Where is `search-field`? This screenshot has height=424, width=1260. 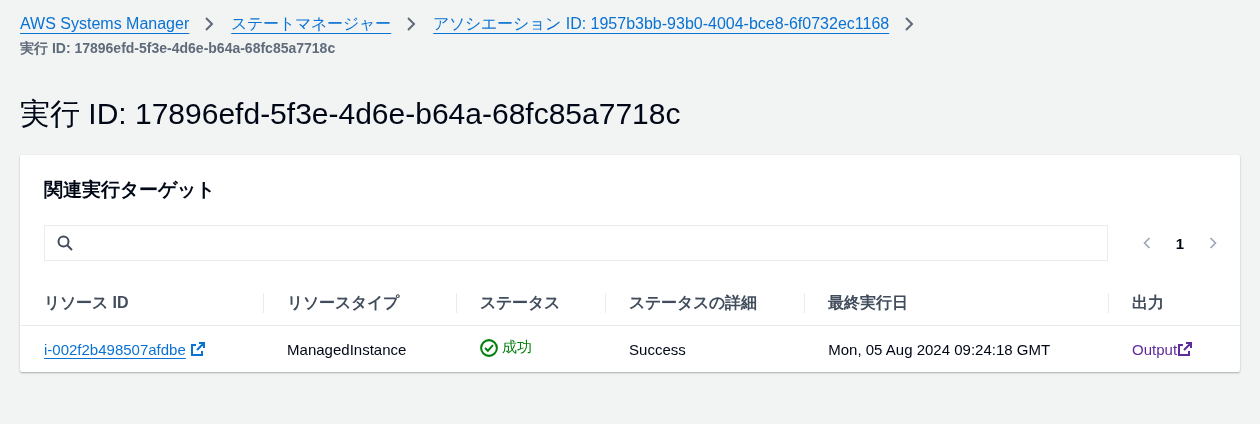
search-field is located at coordinates (576, 243).